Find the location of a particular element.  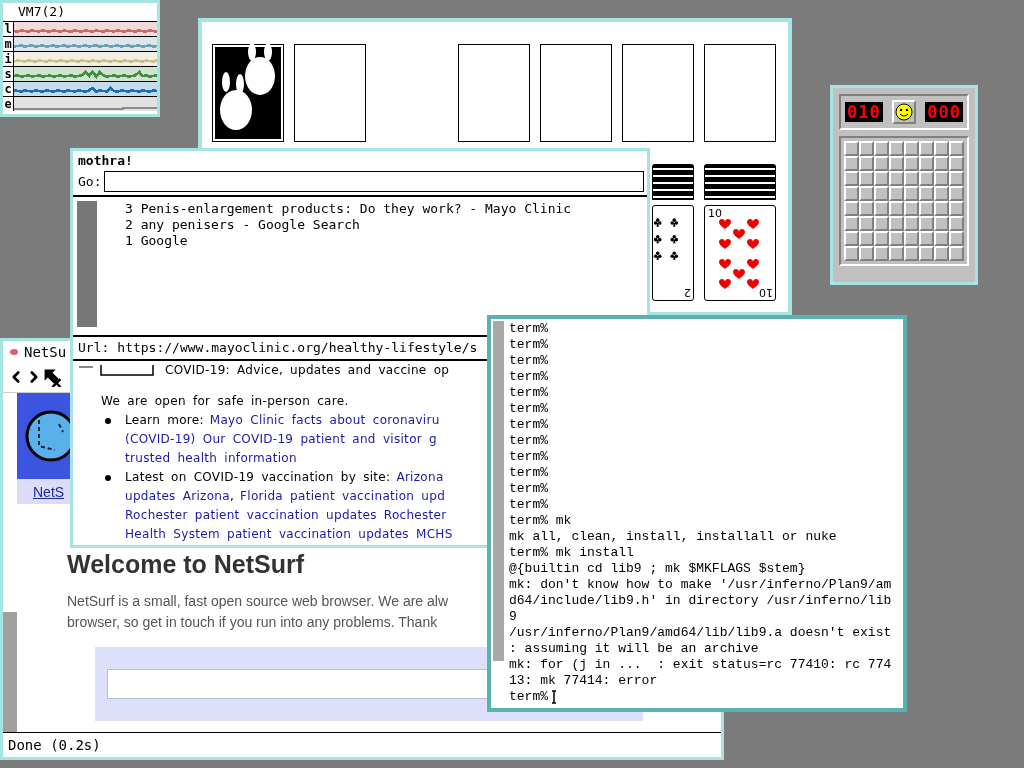

reset-button is located at coordinates (904, 112).